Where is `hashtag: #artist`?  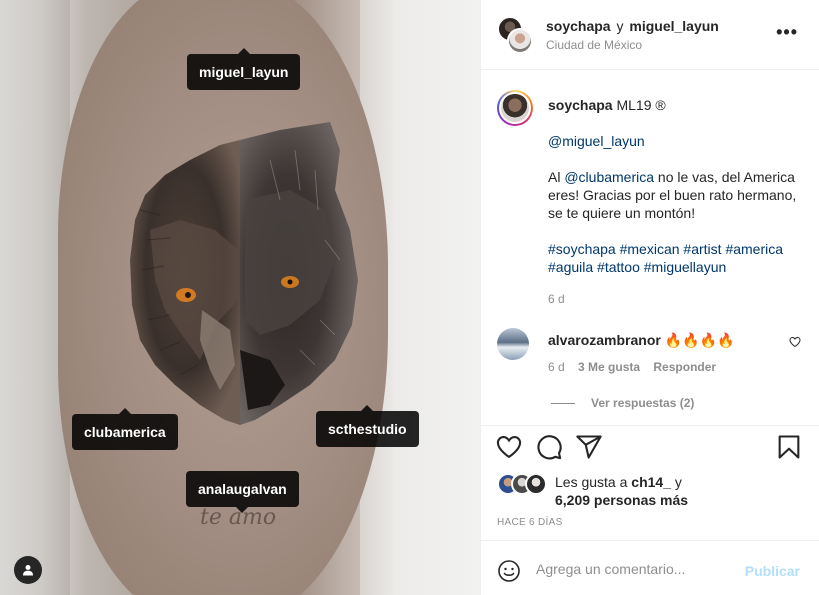 hashtag: #artist is located at coordinates (702, 249).